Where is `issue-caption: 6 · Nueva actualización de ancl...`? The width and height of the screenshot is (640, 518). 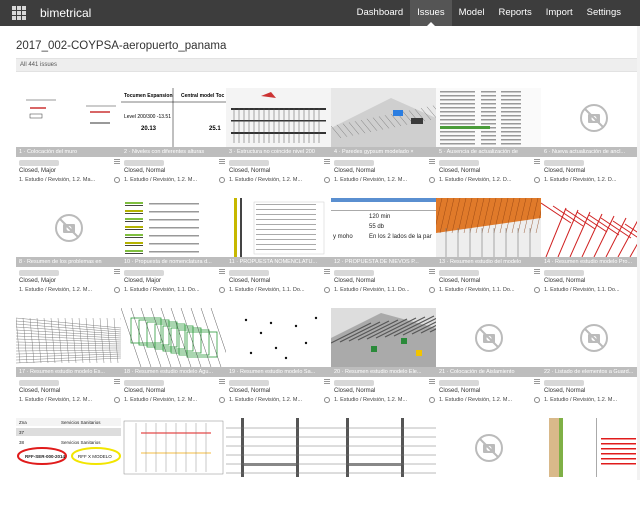
issue-caption: 6 · Nueva actualización de ancl... is located at coordinates (590, 152).